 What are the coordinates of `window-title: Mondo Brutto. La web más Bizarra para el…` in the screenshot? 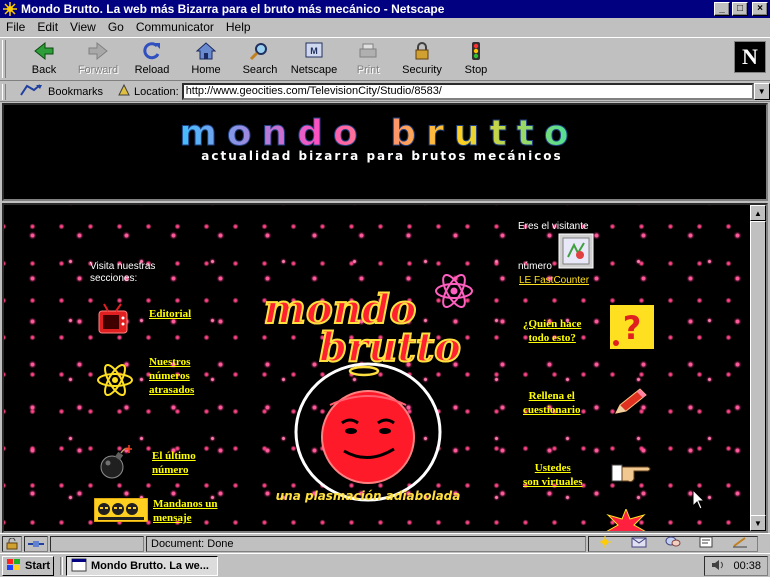 It's located at (233, 9).